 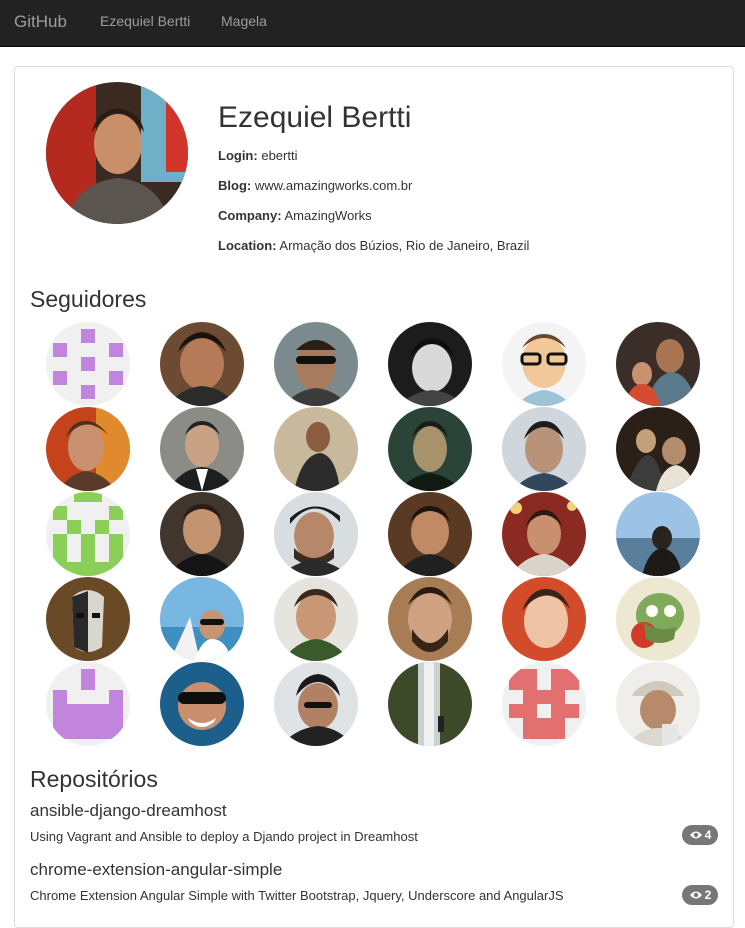 I want to click on login-label: Login:, so click(x=238, y=155).